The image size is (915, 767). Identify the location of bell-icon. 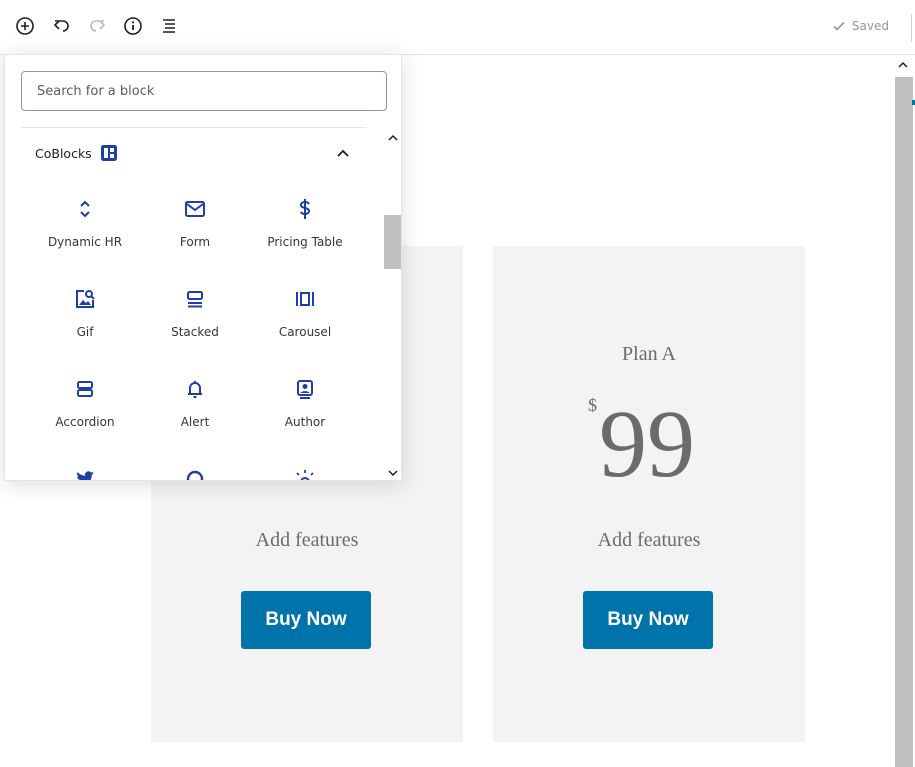
(195, 389).